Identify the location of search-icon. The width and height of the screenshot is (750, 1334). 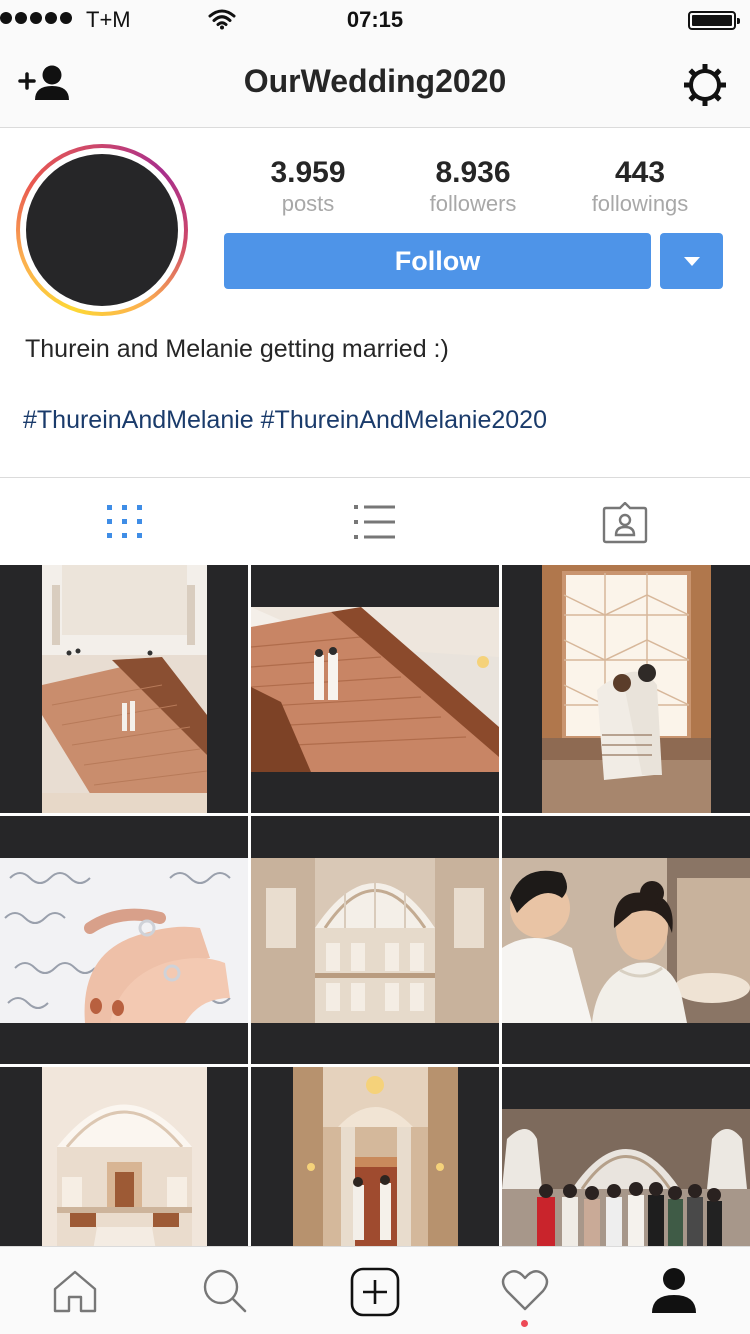
(225, 1291).